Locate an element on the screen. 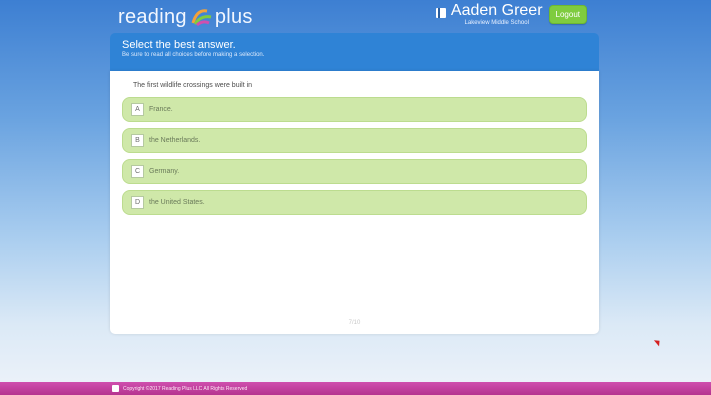 This screenshot has width=711, height=395. logo-swirl-icon is located at coordinates (201, 18).